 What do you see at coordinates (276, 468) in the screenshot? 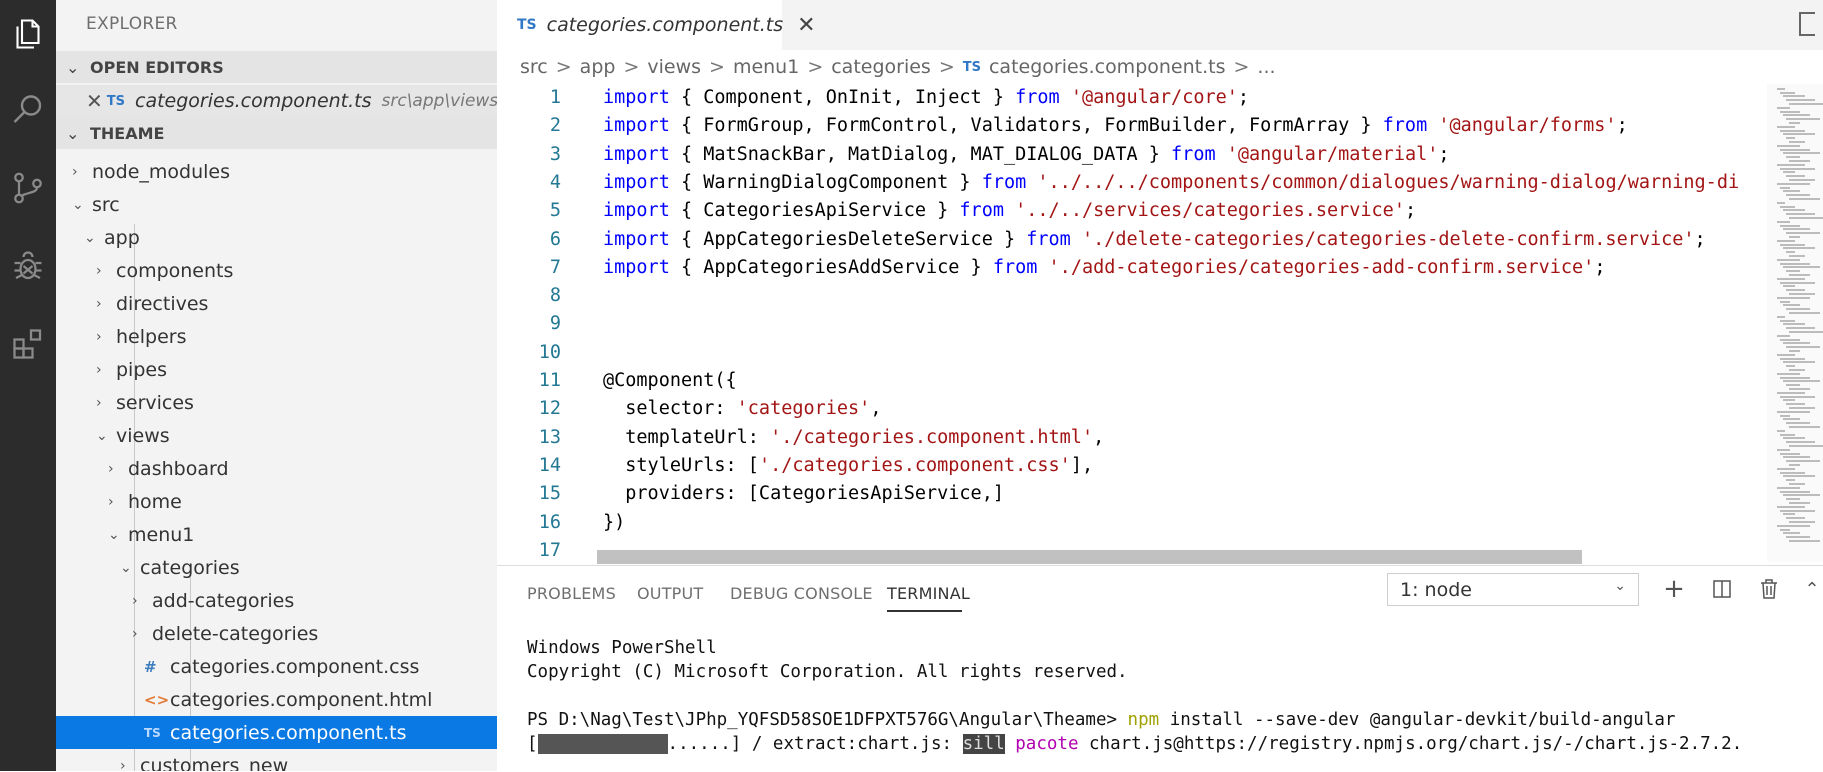
I see `tree-item: › dashboard` at bounding box center [276, 468].